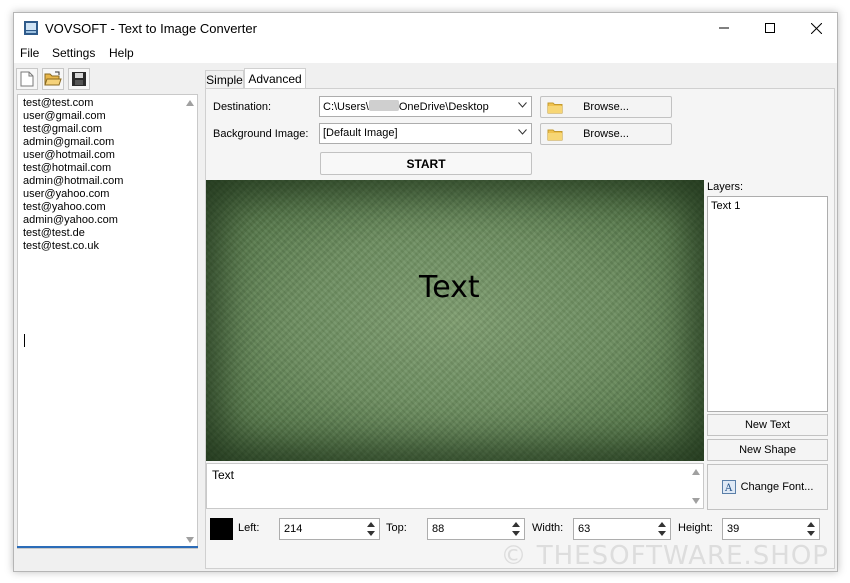  Describe the element at coordinates (73, 53) in the screenshot. I see `menu-settings: Settings` at that location.